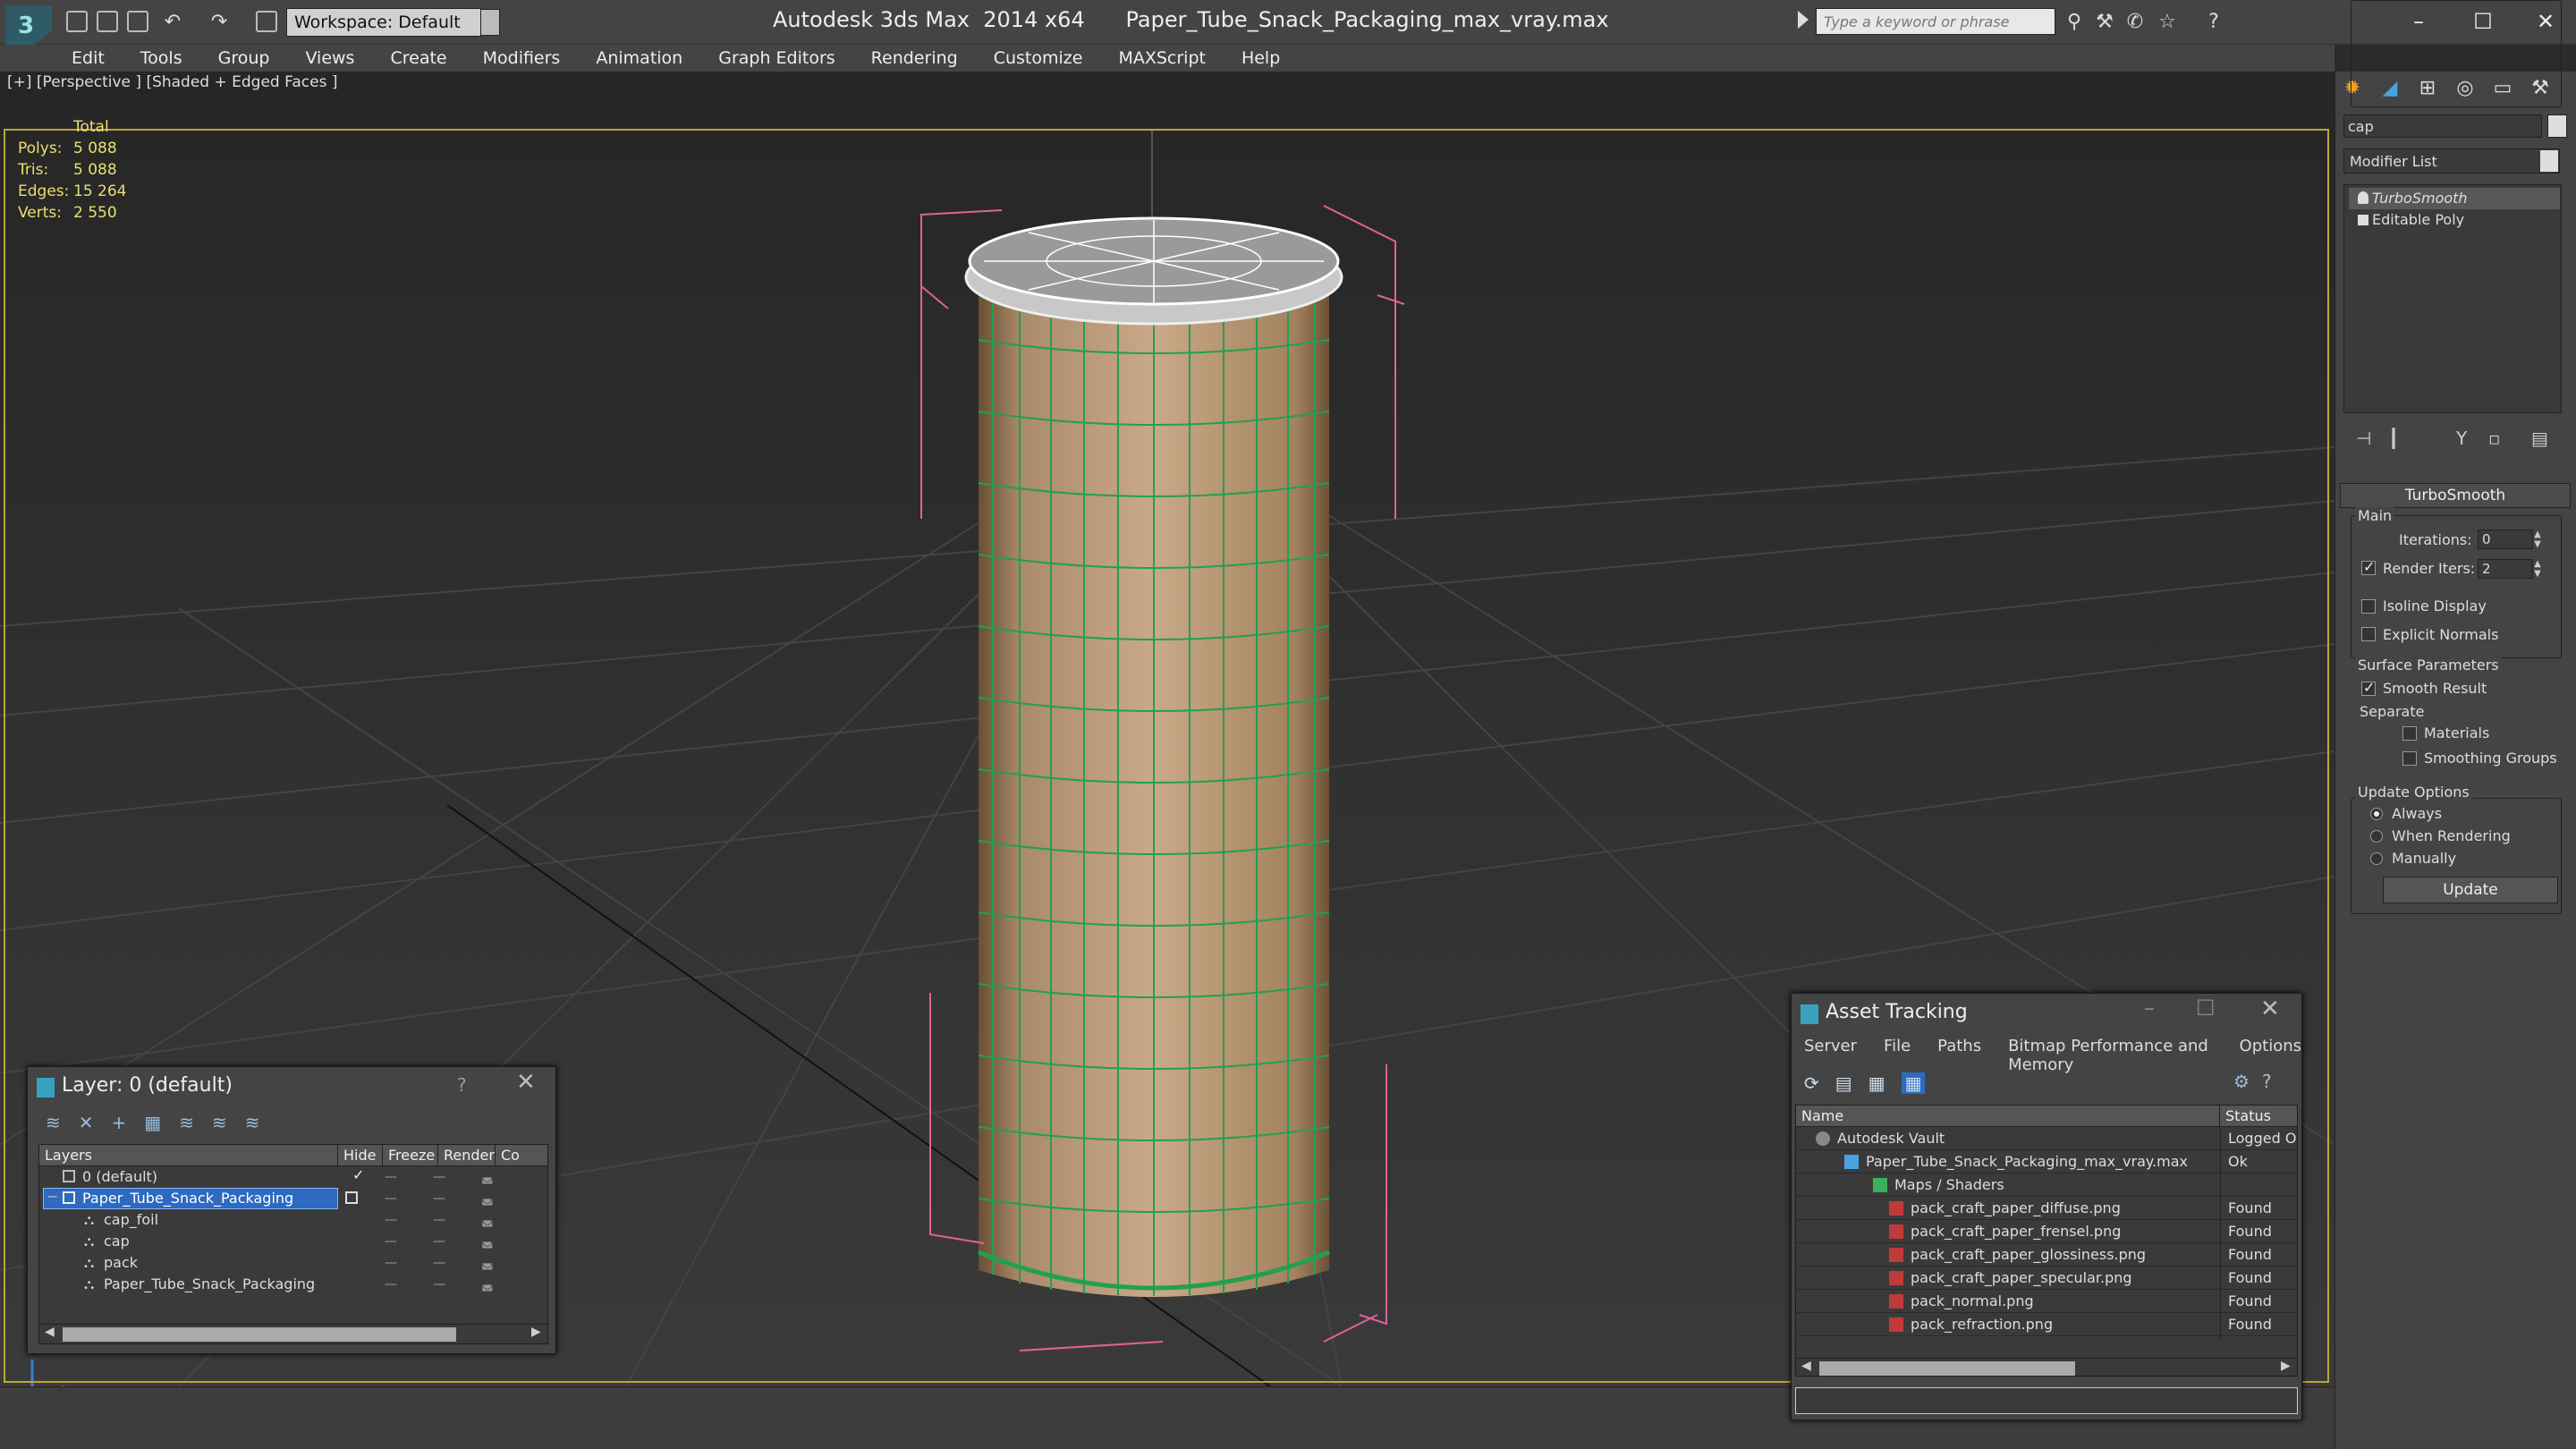 The height and width of the screenshot is (1449, 2576). What do you see at coordinates (252, 1125) in the screenshot?
I see `freeze-all-icon: ≋` at bounding box center [252, 1125].